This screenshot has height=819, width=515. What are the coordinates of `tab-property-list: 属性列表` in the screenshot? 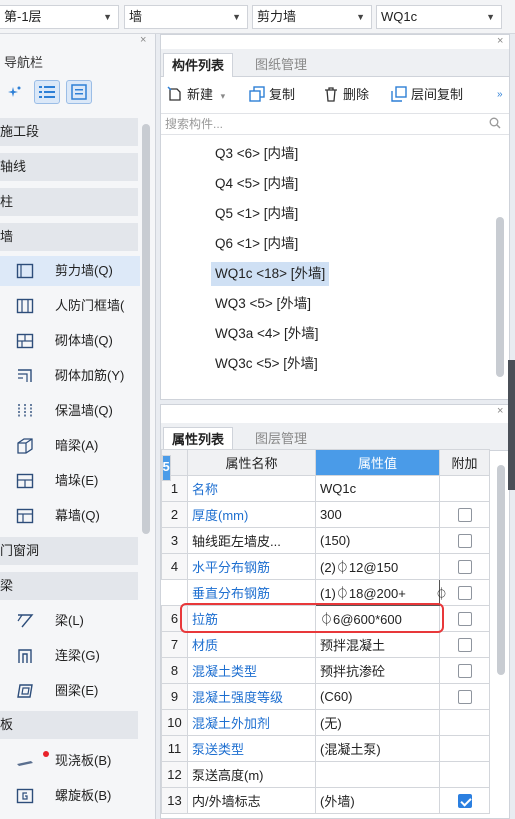 It's located at (198, 439).